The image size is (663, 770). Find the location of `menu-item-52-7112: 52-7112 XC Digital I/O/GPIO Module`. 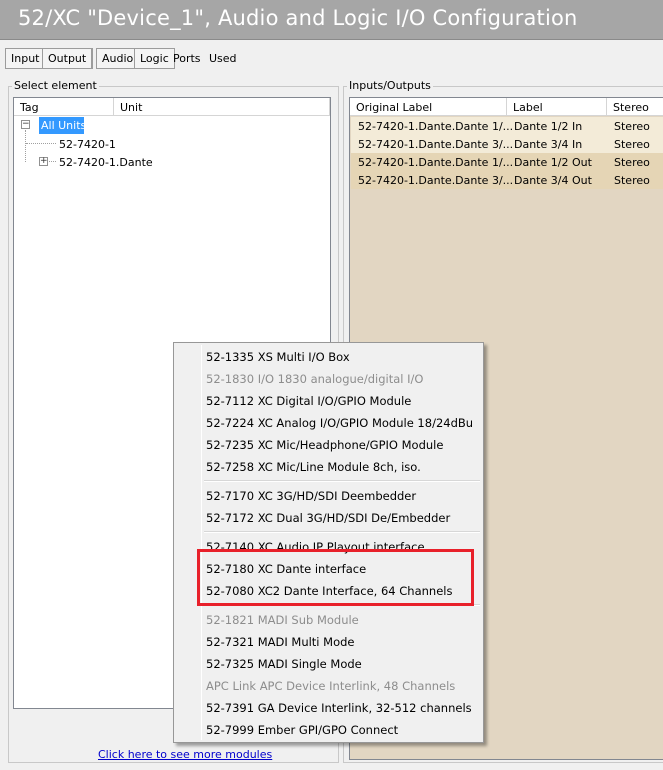

menu-item-52-7112: 52-7112 XC Digital I/O/GPIO Module is located at coordinates (328, 400).